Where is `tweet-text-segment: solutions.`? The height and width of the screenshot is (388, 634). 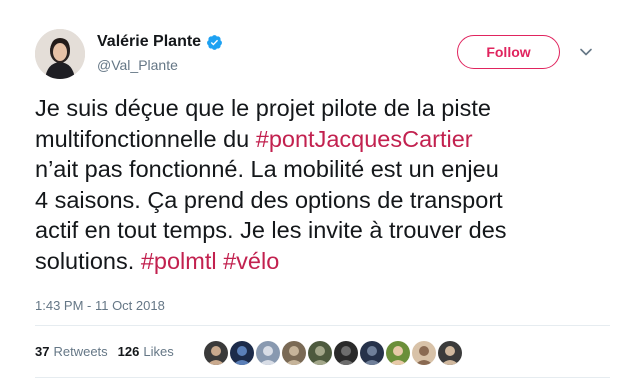
tweet-text-segment: solutions. is located at coordinates (88, 260).